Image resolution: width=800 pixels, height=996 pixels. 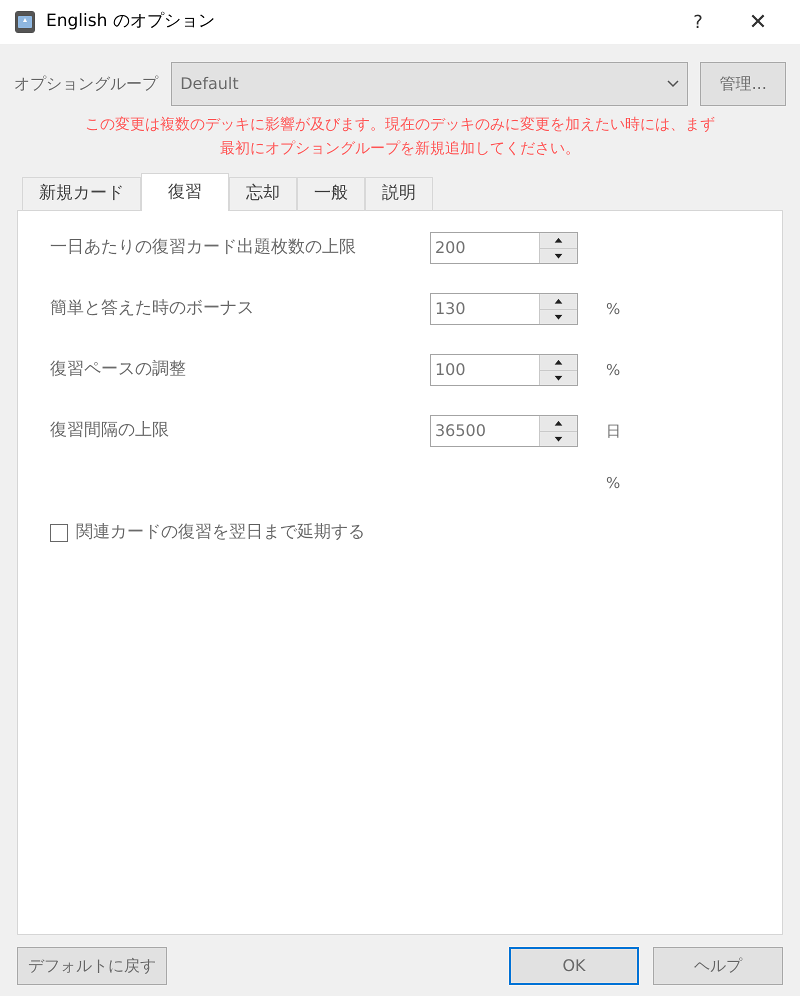 What do you see at coordinates (81, 193) in the screenshot?
I see `tab: 新規カード` at bounding box center [81, 193].